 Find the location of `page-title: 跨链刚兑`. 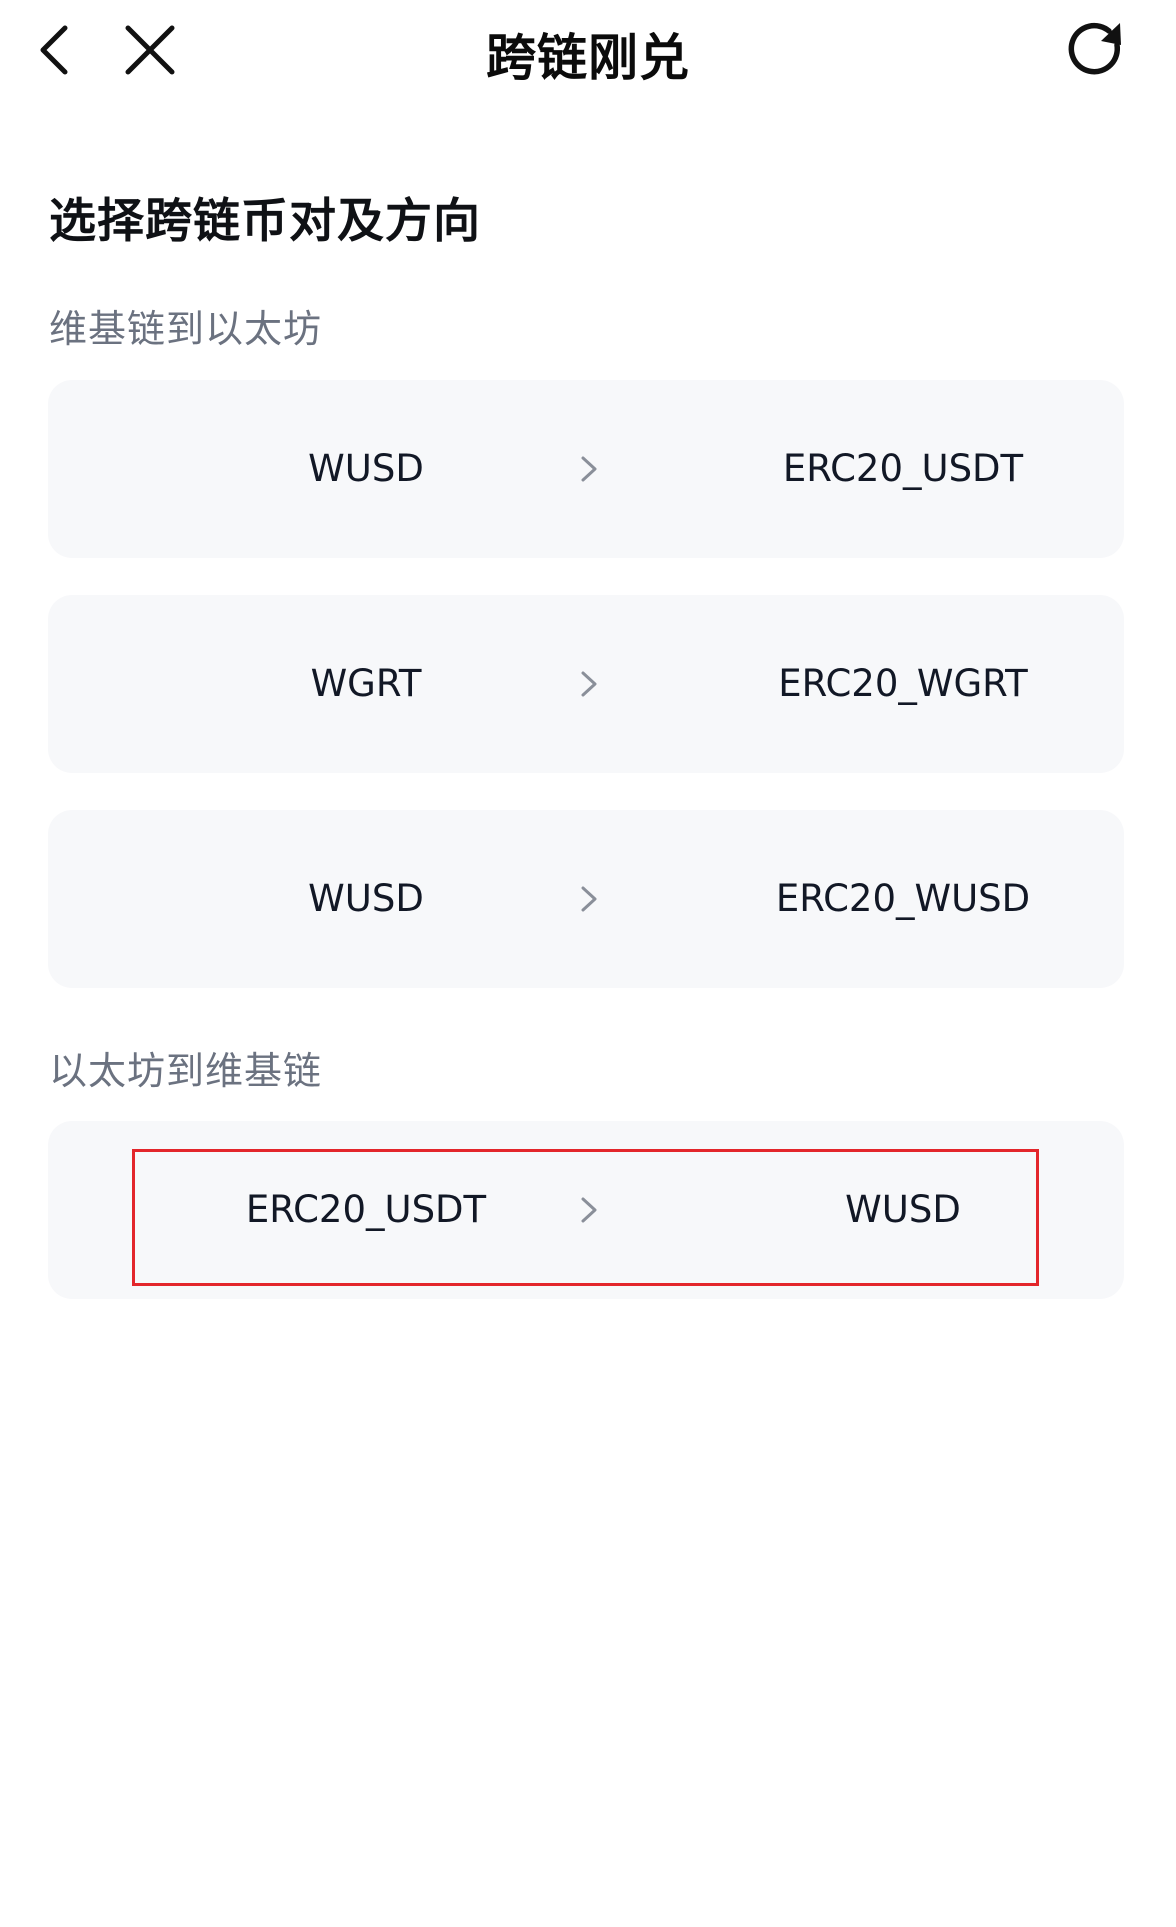

page-title: 跨链刚兑 is located at coordinates (588, 58).